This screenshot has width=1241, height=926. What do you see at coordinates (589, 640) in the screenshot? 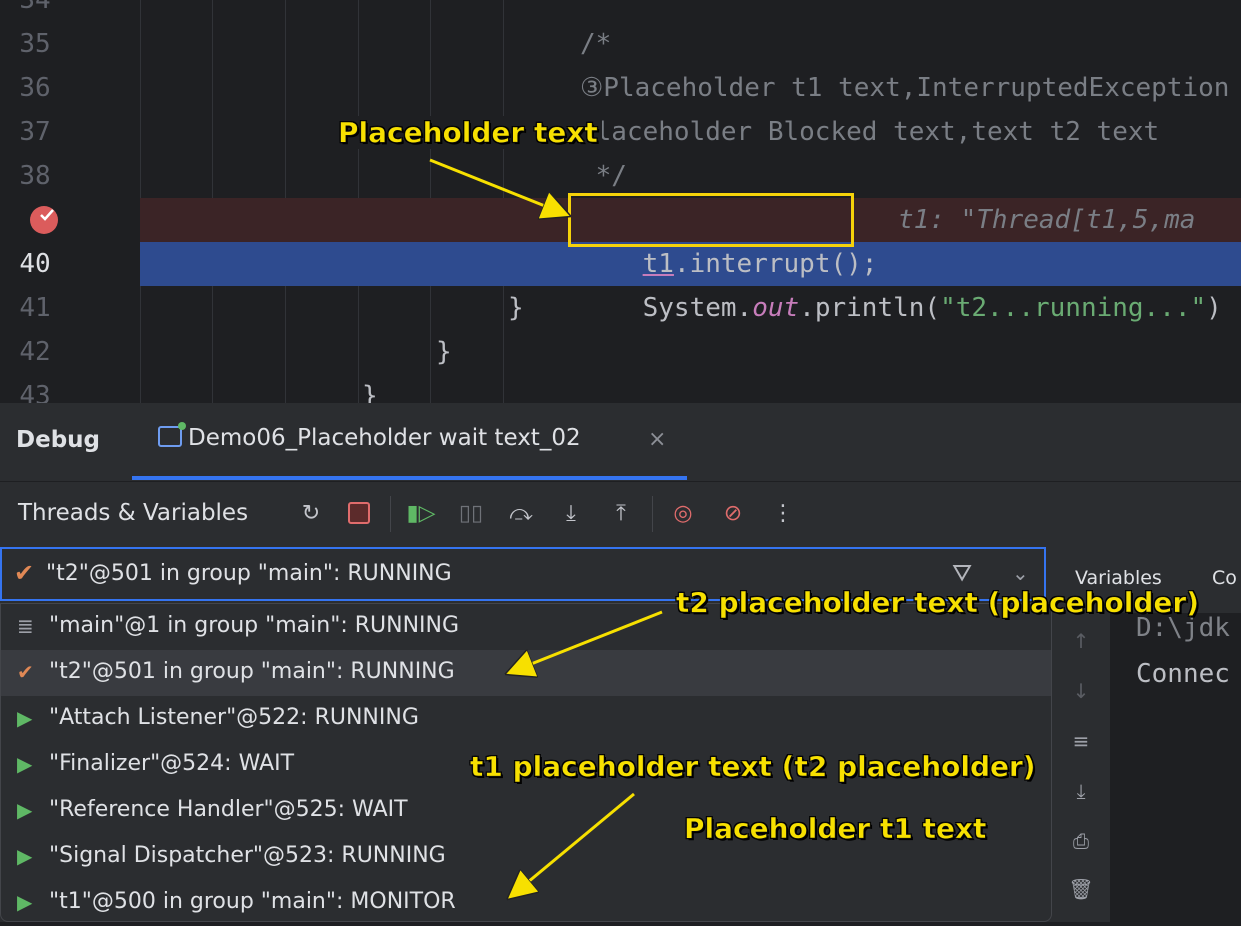
I see `arrow-to-t2-thread` at bounding box center [589, 640].